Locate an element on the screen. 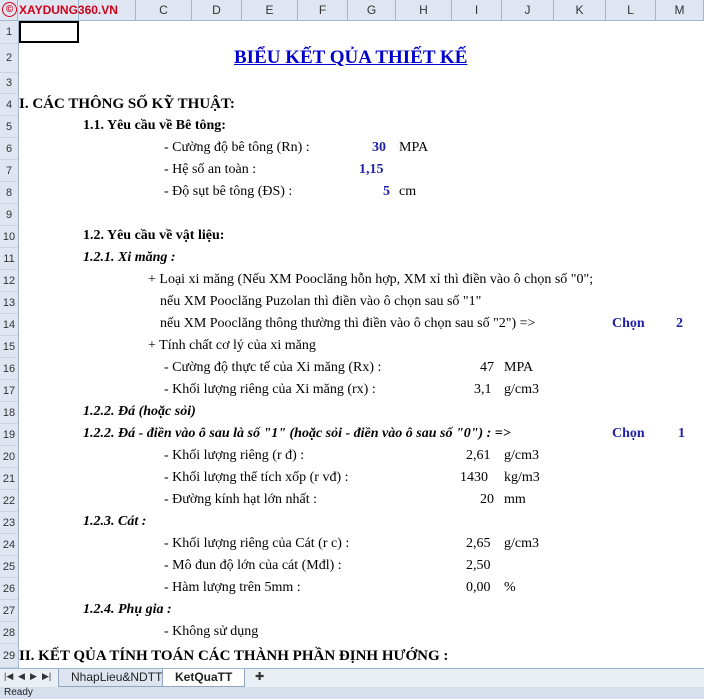 Image resolution: width=704 pixels, height=699 pixels. rx-label: - Cường độ thực tế của Xi măng (Rx) : is located at coordinates (273, 367).